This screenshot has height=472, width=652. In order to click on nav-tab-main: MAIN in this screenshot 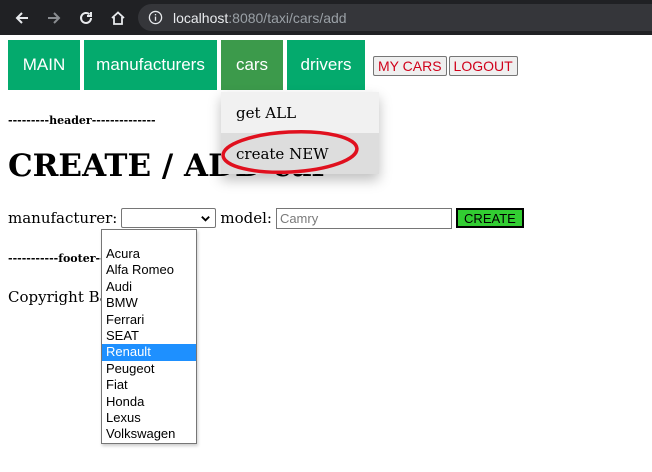, I will do `click(44, 65)`.